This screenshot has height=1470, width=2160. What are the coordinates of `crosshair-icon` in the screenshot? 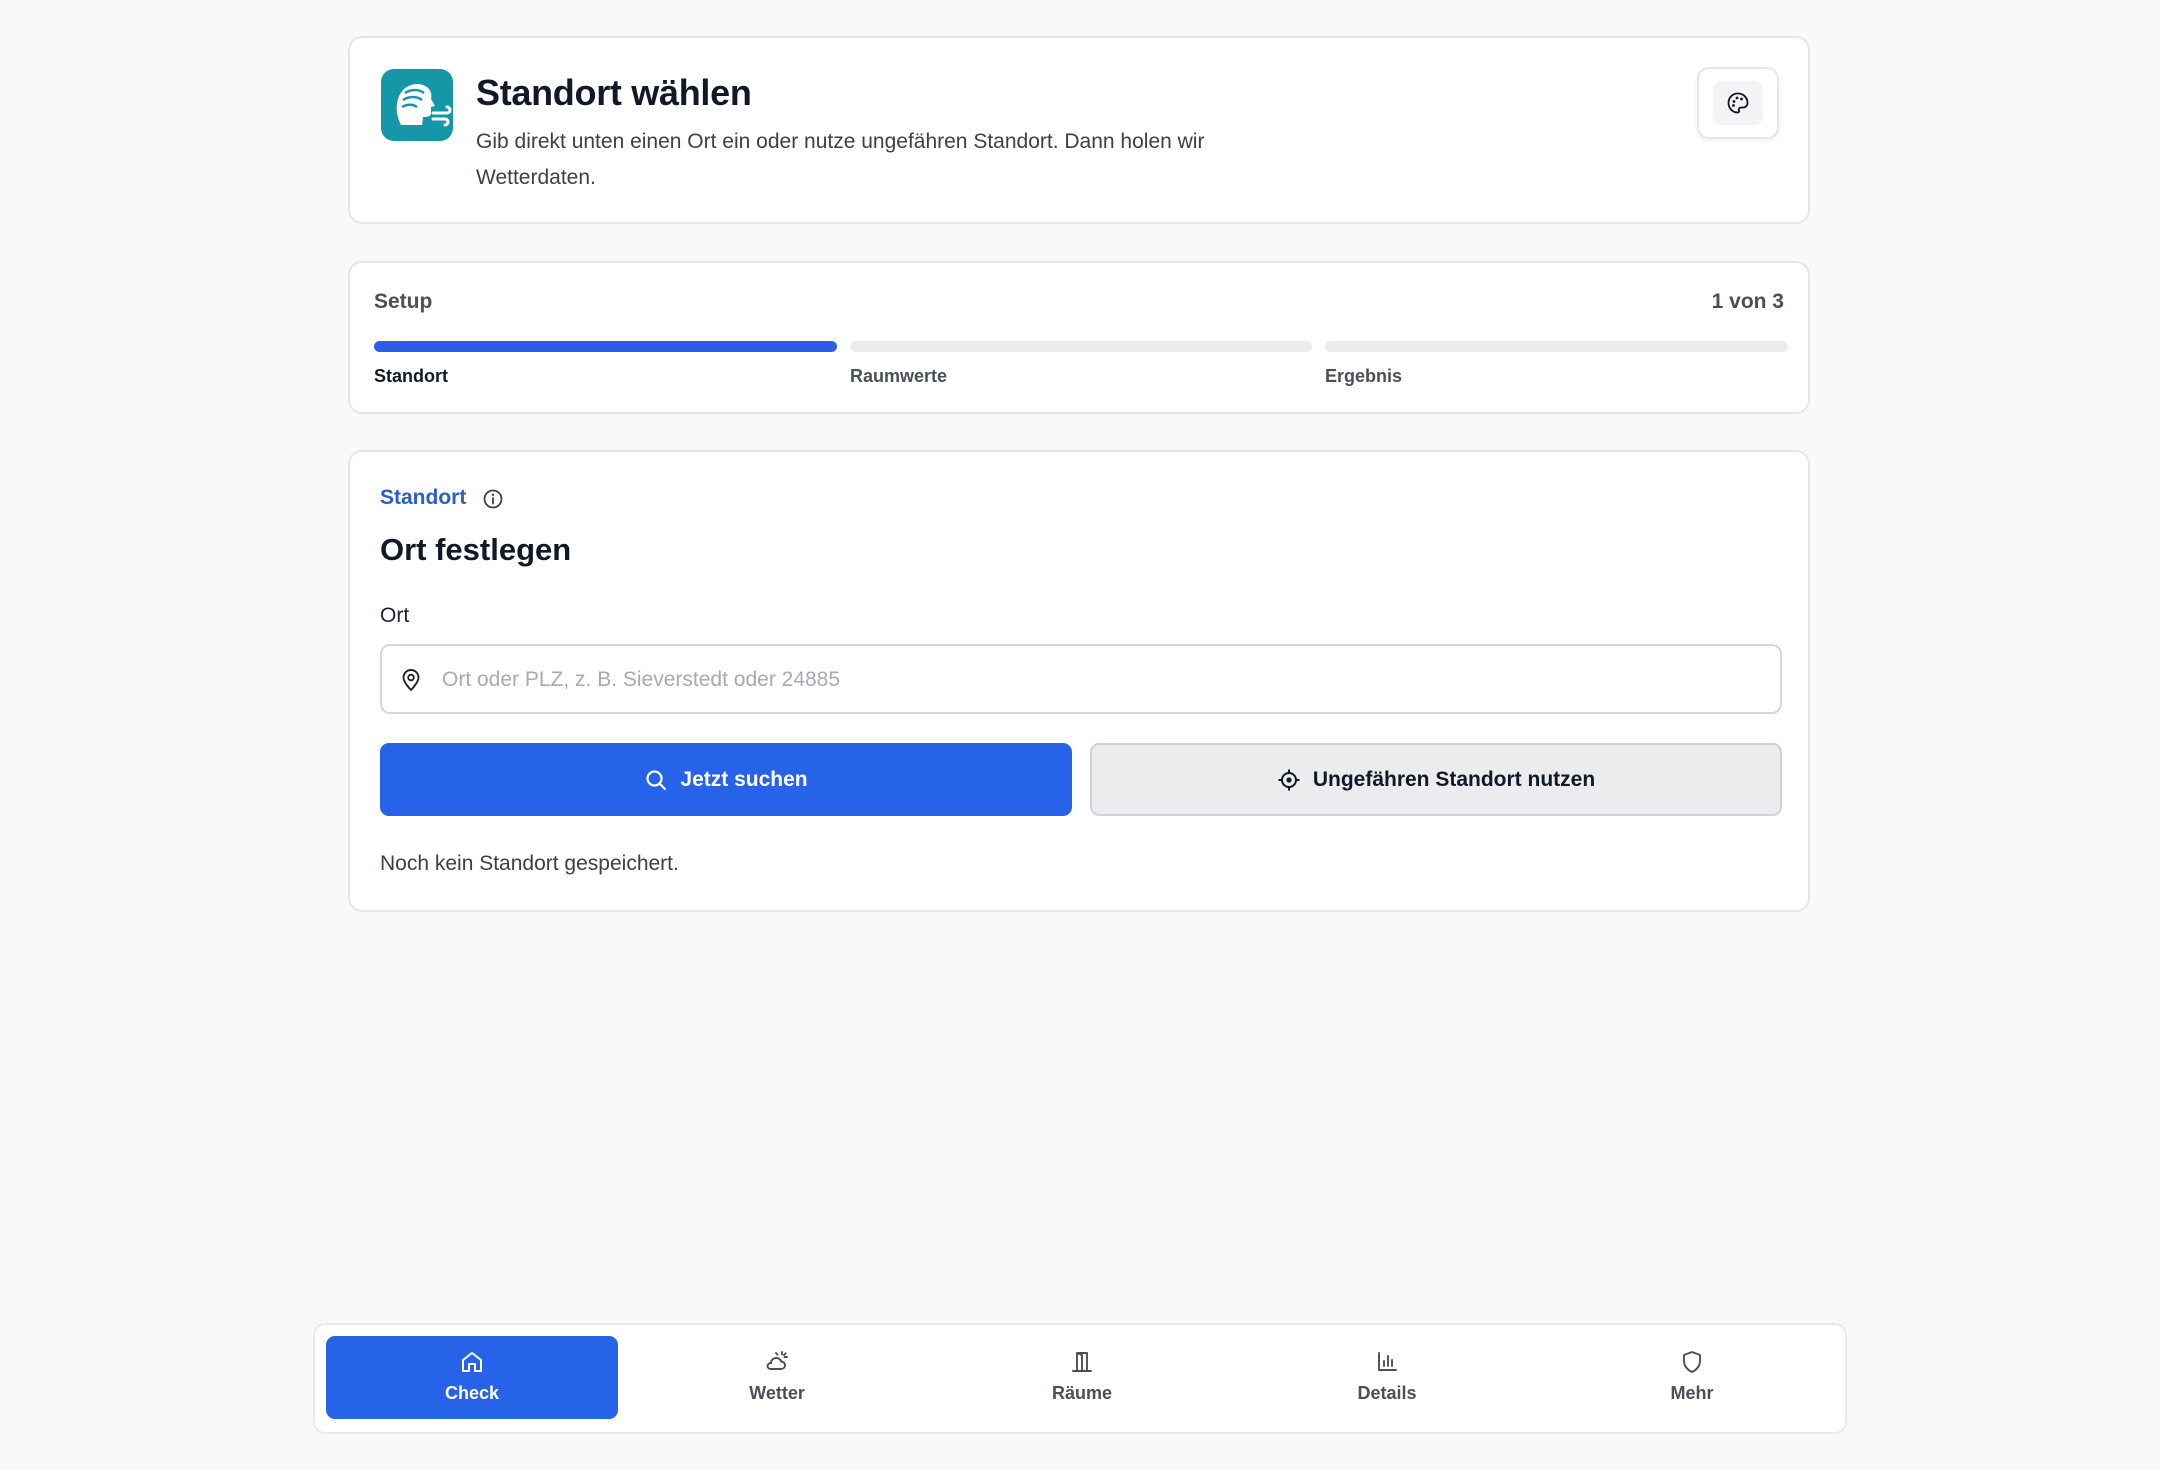 It's located at (1289, 779).